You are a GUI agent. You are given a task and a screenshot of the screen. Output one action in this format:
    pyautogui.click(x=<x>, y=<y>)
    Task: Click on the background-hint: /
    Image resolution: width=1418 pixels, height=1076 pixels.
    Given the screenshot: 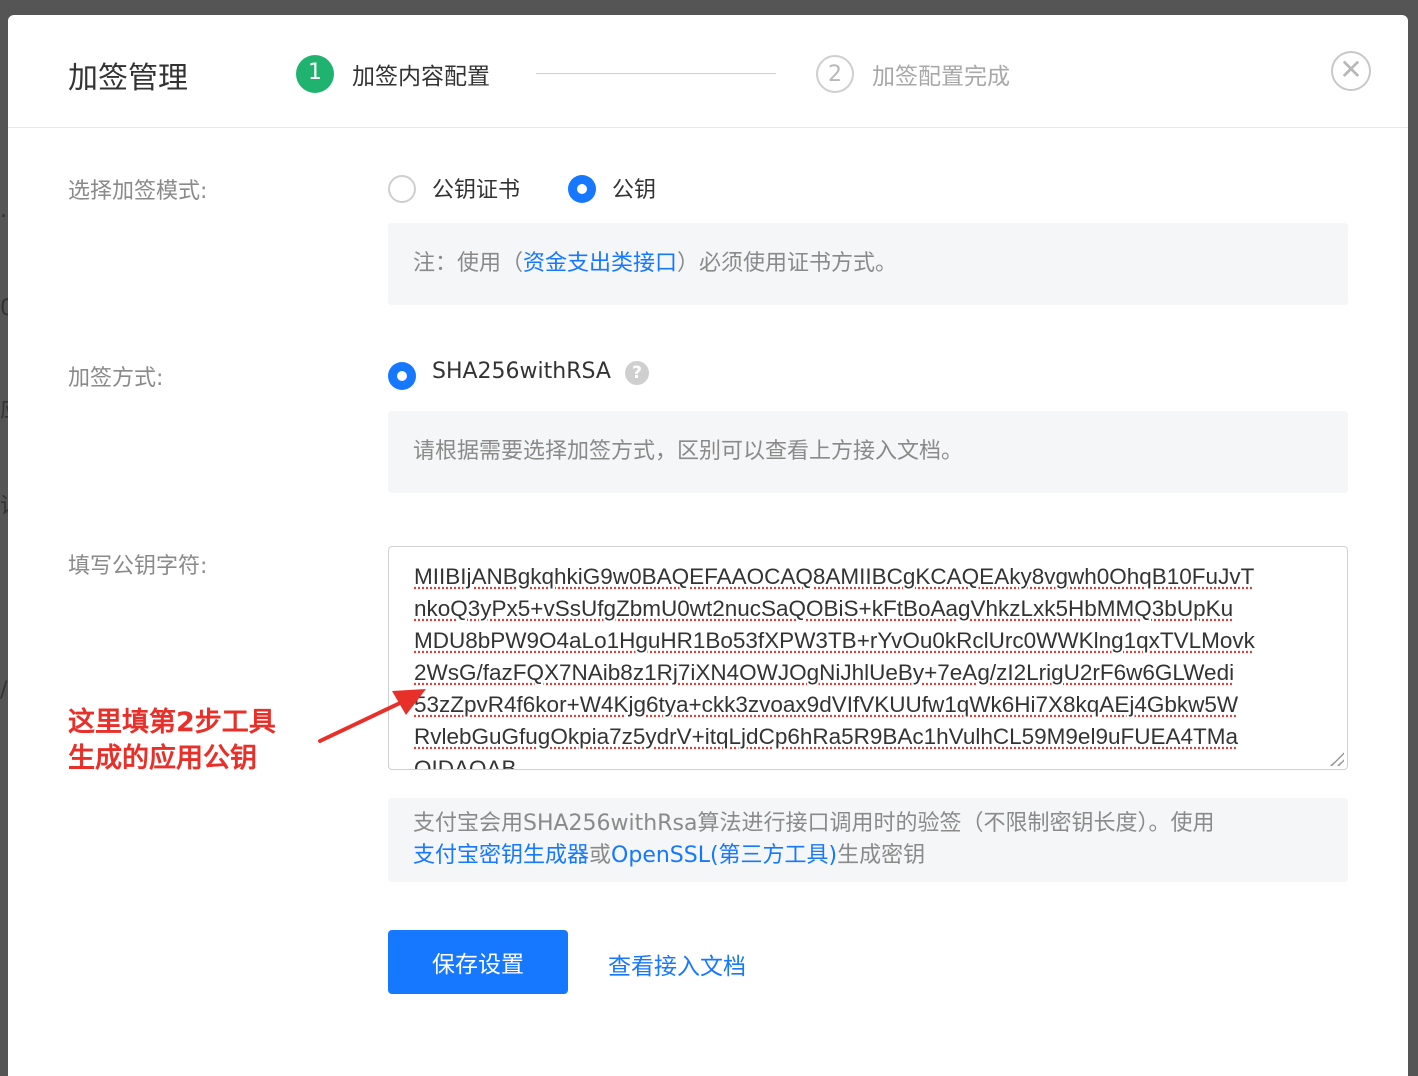 What is the action you would take?
    pyautogui.click(x=4, y=690)
    